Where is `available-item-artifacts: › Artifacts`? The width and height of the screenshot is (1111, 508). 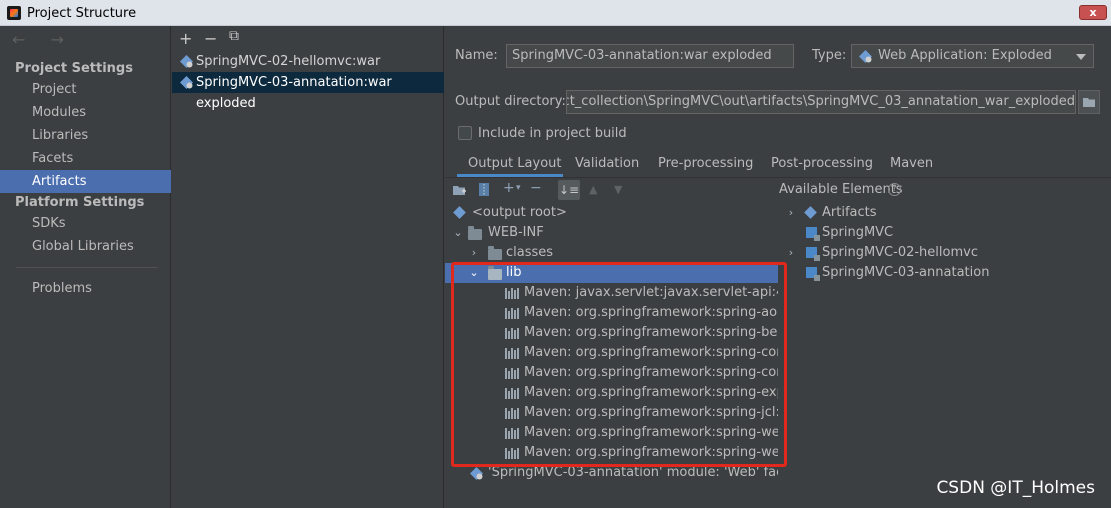 available-item-artifacts: › Artifacts is located at coordinates (944, 213).